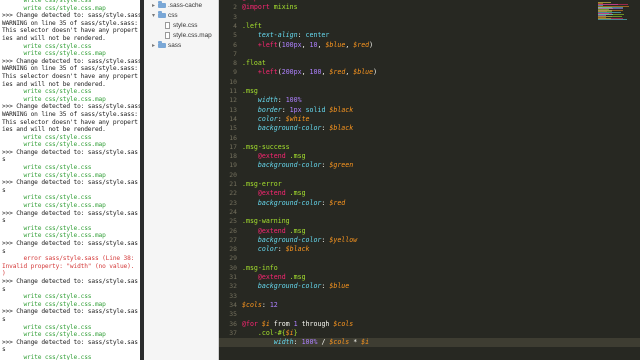 Image resolution: width=640 pixels, height=360 pixels. I want to click on code-token: through, so click(315, 323).